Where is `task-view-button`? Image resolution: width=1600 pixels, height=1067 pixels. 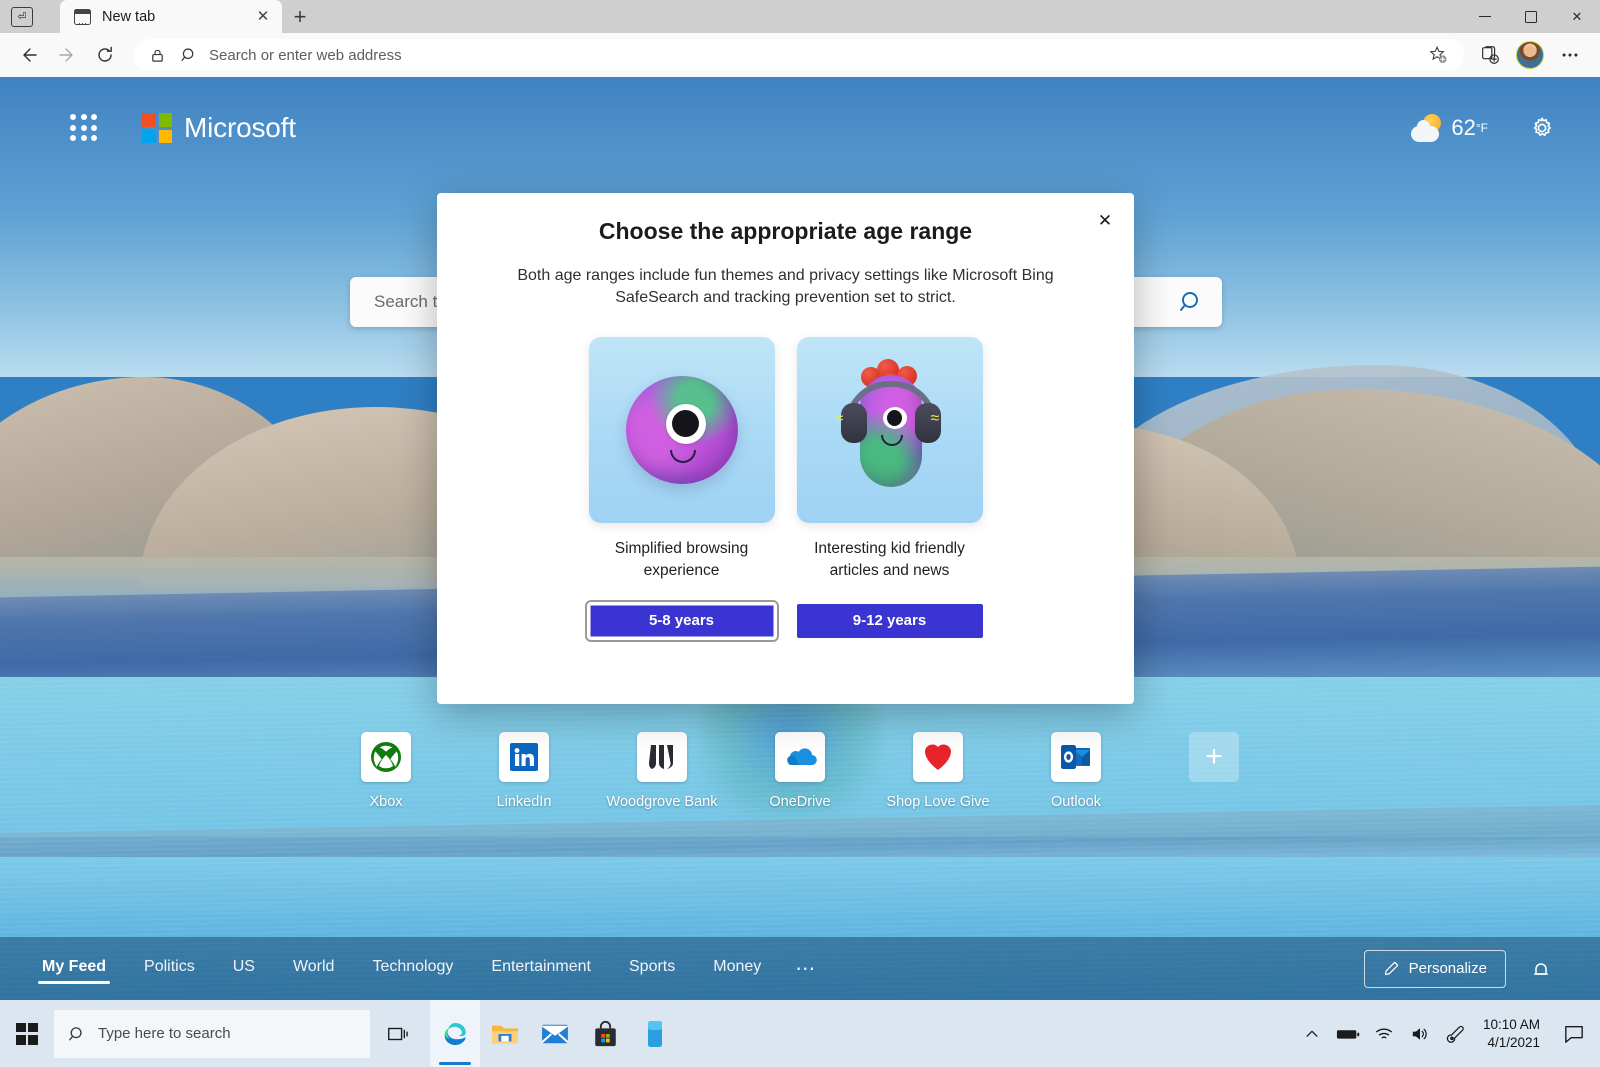
task-view-button is located at coordinates (397, 1033).